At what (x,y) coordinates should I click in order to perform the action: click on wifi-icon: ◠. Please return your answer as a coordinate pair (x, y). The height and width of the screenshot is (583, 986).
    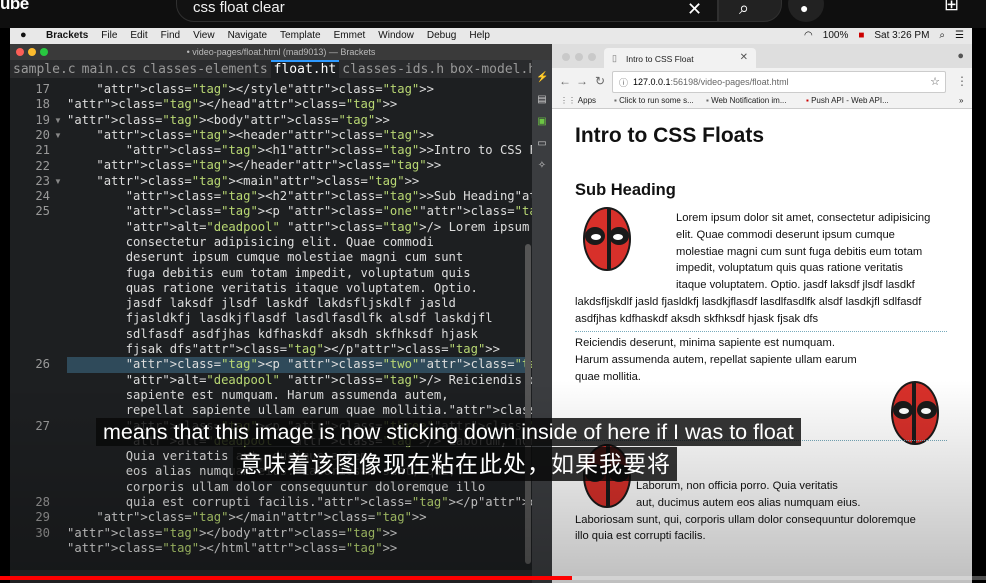
    Looking at the image, I should click on (808, 35).